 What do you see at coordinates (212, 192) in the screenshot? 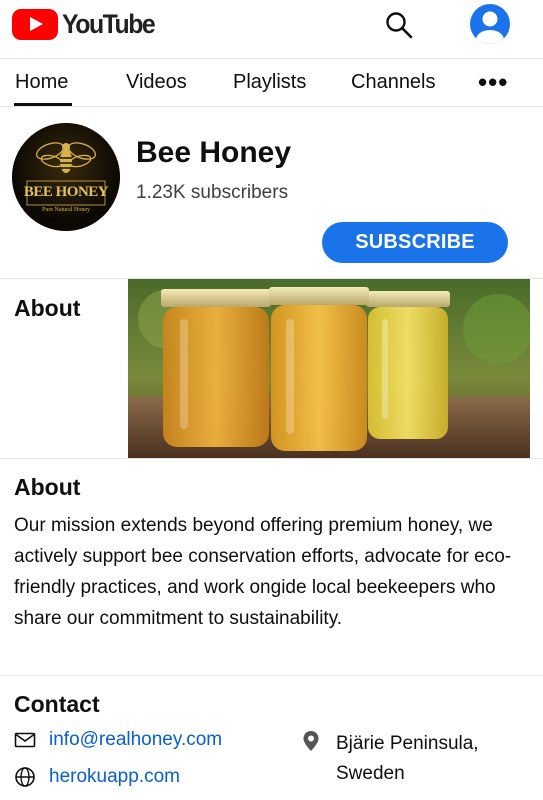
I see `subscriber-count: 1.23K subscribers` at bounding box center [212, 192].